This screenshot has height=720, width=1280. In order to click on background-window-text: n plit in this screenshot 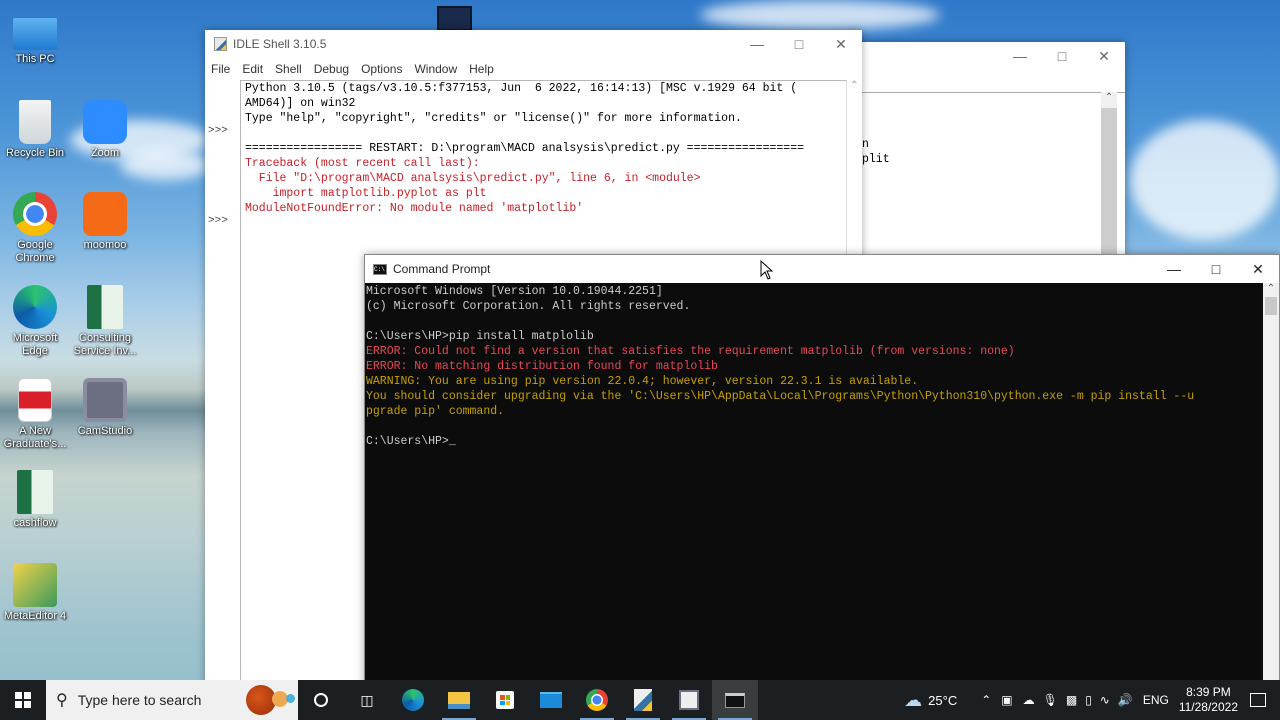, I will do `click(876, 152)`.